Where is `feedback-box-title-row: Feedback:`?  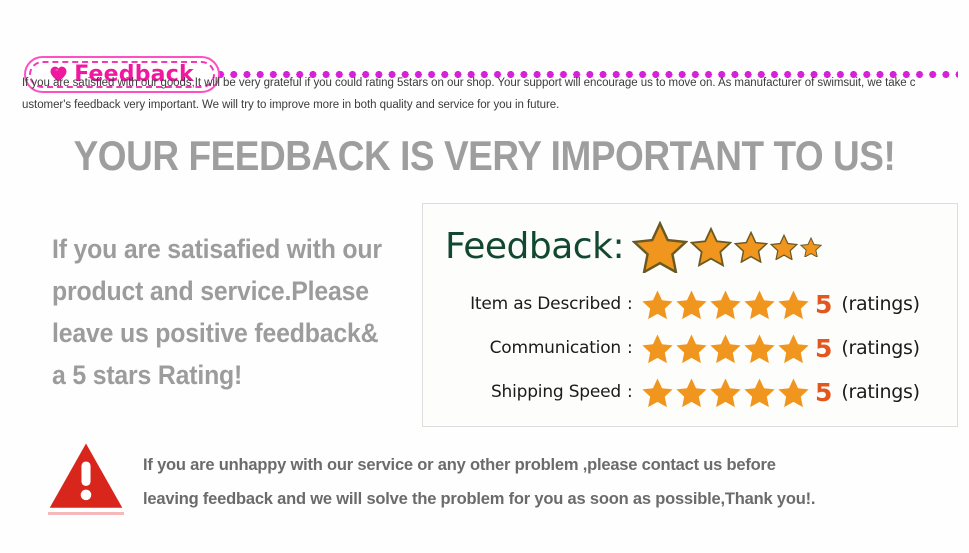 feedback-box-title-row: Feedback: is located at coordinates (690, 247).